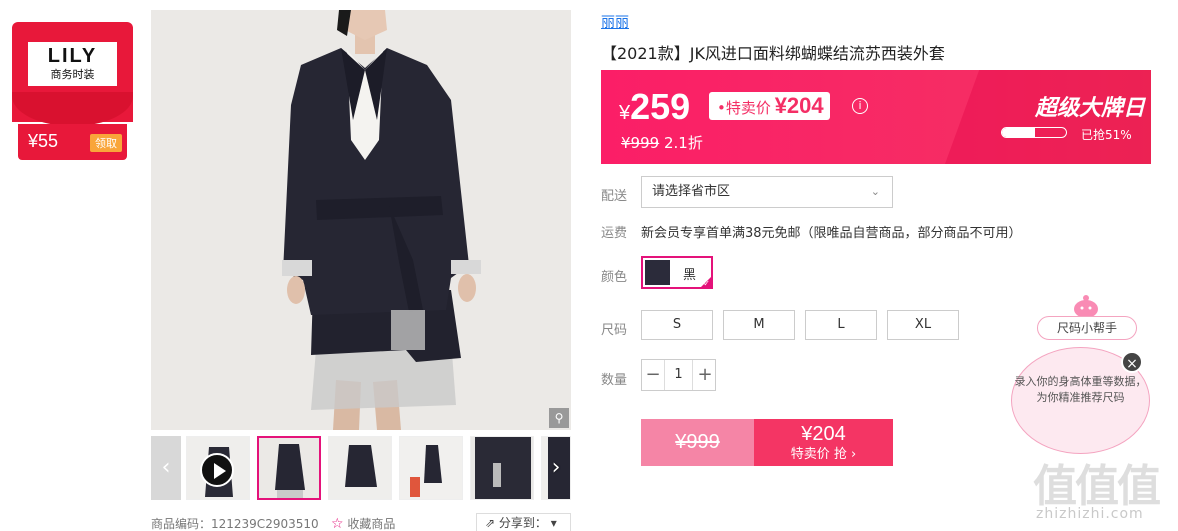 The height and width of the screenshot is (531, 1178). I want to click on quantity-increment-button: +, so click(705, 375).